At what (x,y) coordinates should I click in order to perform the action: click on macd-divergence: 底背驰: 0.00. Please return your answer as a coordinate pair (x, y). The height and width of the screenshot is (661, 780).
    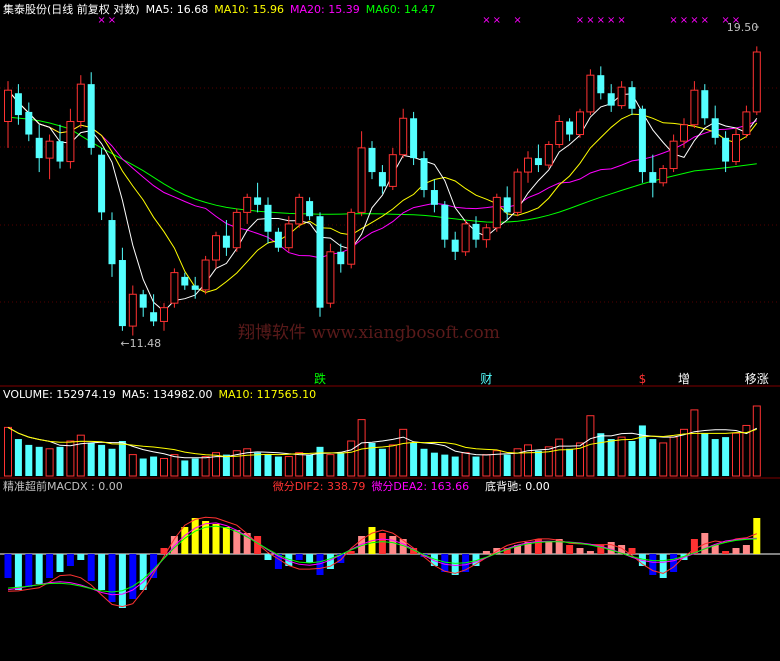
    Looking at the image, I should click on (517, 486).